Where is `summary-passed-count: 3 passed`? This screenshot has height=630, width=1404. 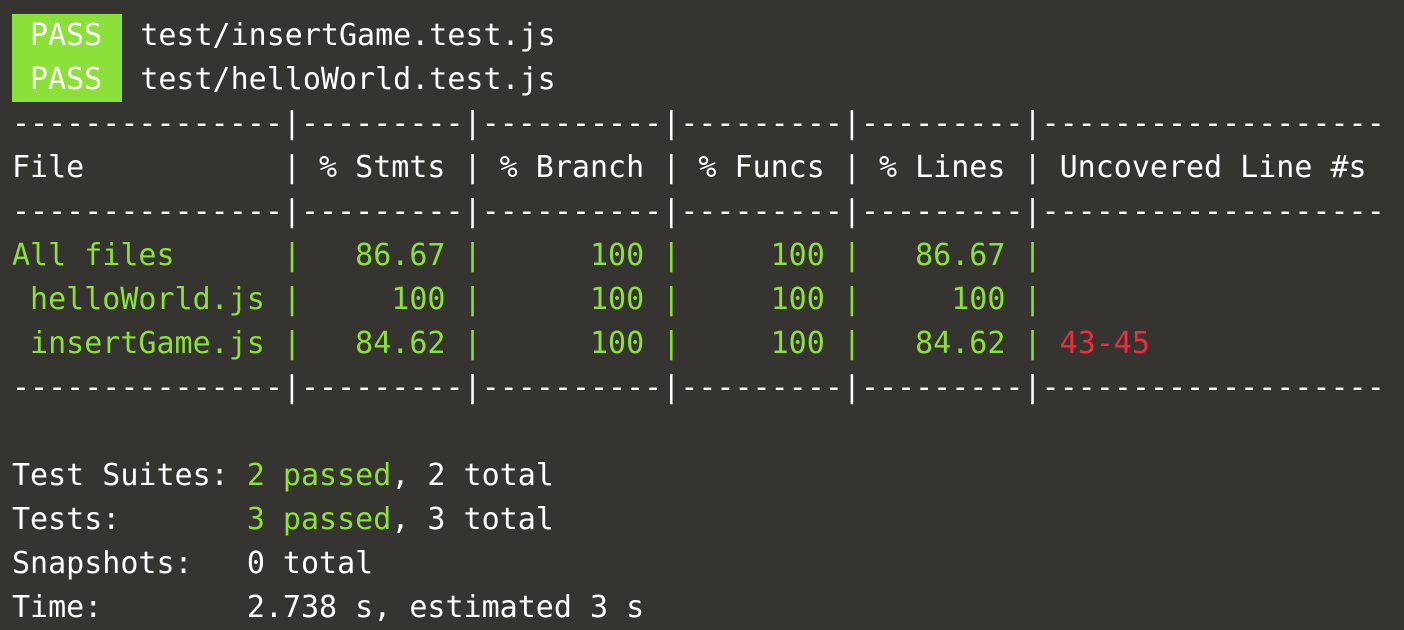 summary-passed-count: 3 passed is located at coordinates (319, 519).